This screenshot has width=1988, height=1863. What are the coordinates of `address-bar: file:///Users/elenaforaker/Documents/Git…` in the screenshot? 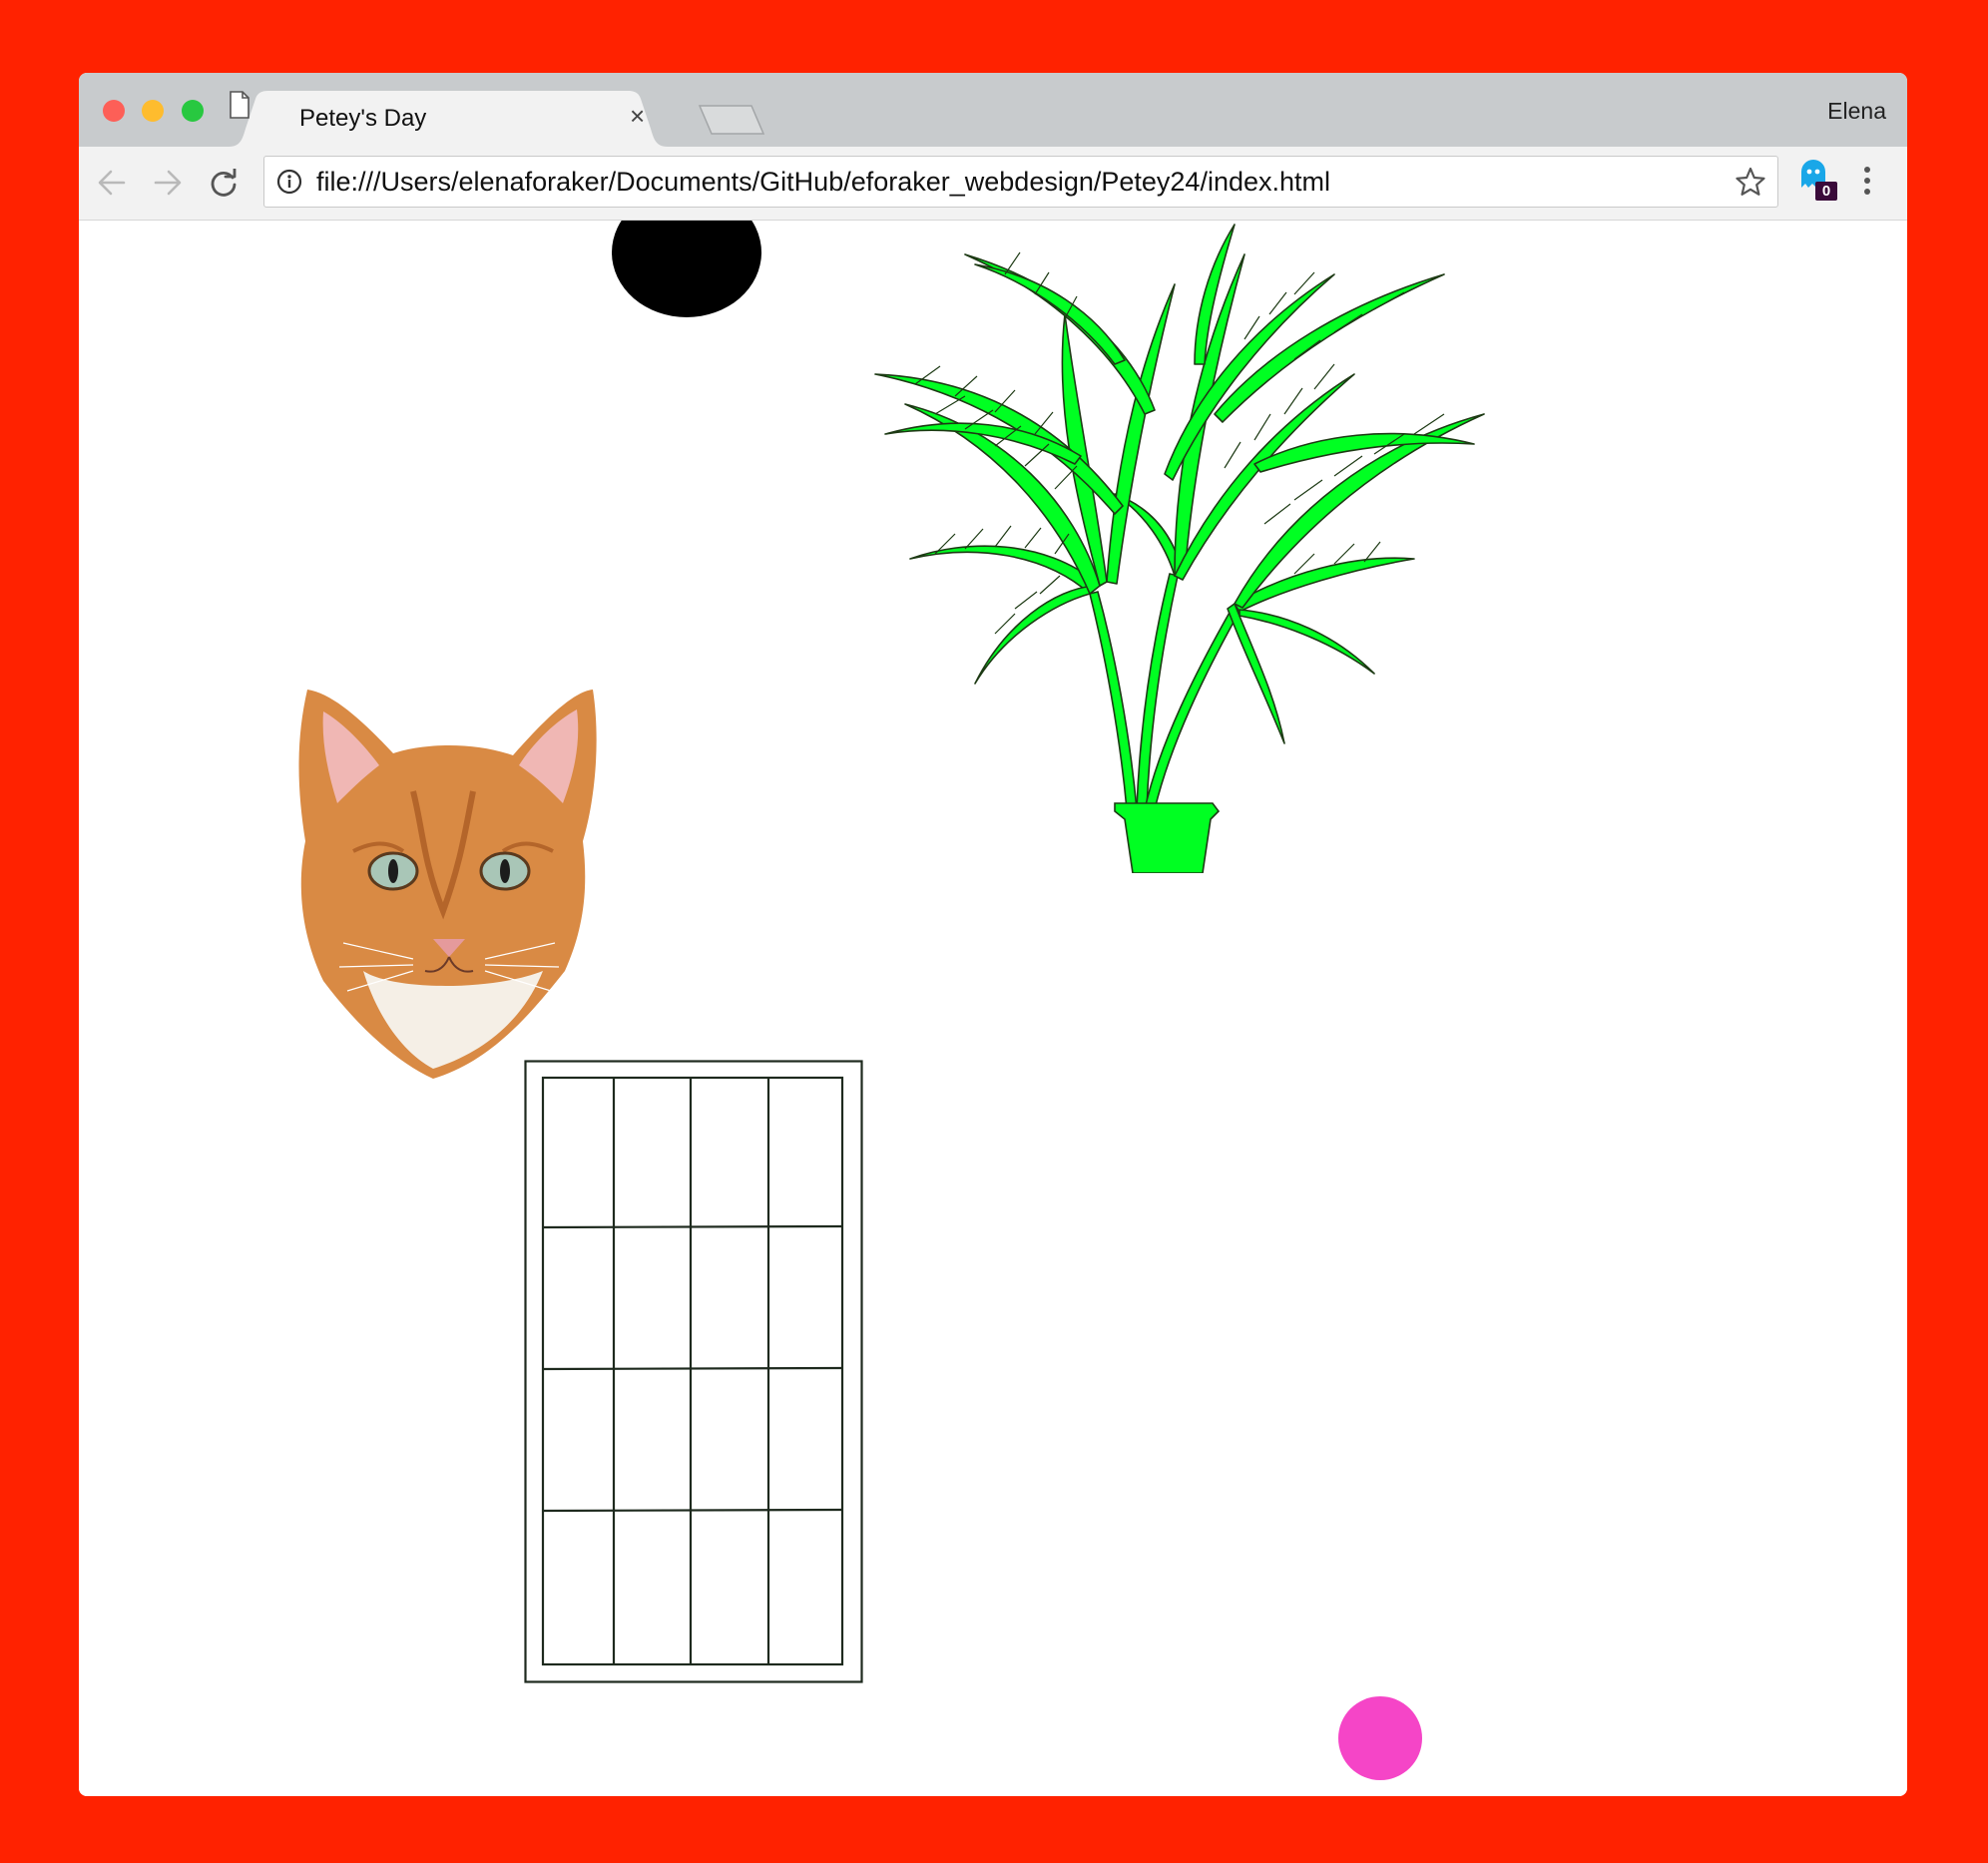 It's located at (1020, 182).